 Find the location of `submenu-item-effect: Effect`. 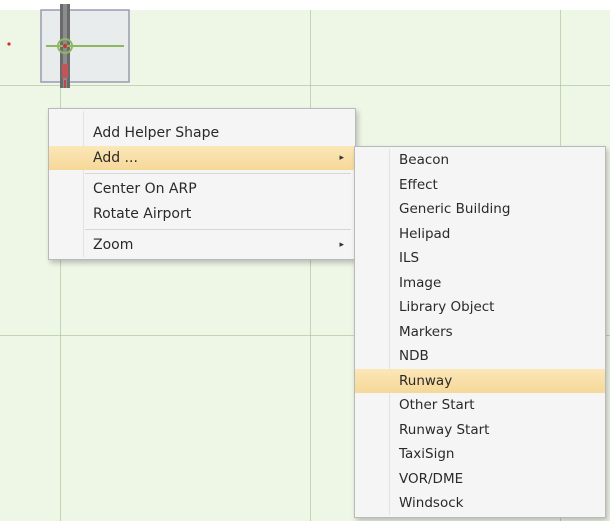

submenu-item-effect: Effect is located at coordinates (480, 185).